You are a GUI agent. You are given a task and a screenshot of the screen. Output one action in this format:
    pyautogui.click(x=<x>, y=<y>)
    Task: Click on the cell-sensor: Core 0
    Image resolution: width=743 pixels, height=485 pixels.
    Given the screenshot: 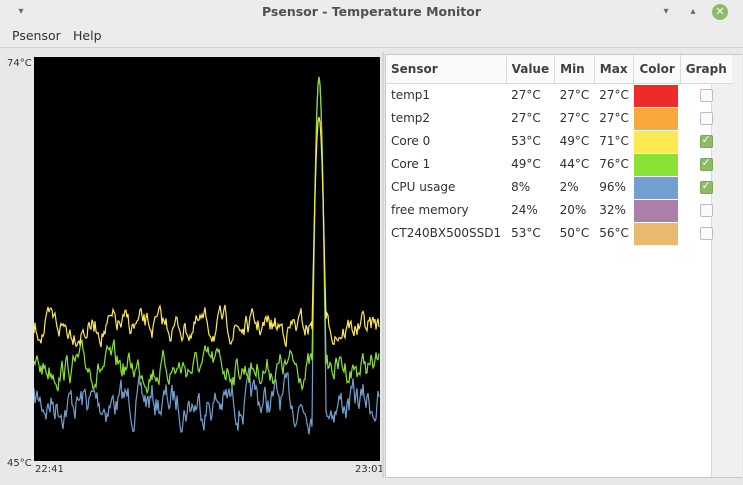 What is the action you would take?
    pyautogui.click(x=411, y=141)
    